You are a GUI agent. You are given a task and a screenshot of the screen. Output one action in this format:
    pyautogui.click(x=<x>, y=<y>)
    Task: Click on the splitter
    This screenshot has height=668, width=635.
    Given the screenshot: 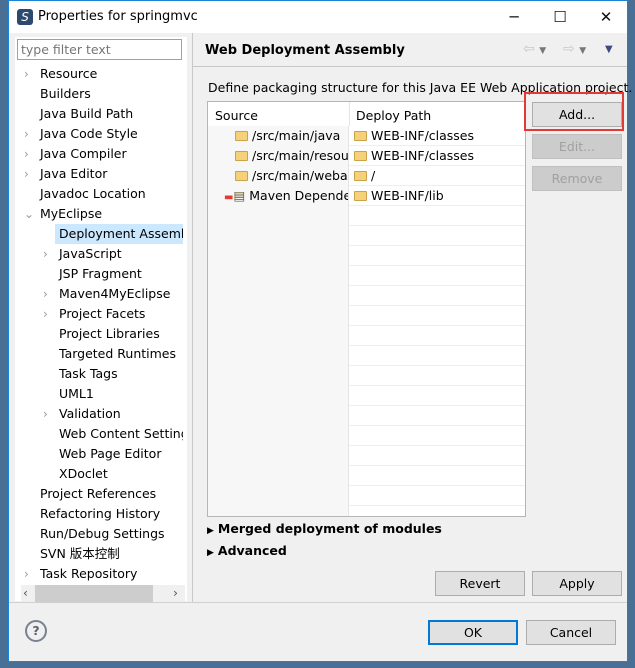 What is the action you would take?
    pyautogui.click(x=192, y=317)
    